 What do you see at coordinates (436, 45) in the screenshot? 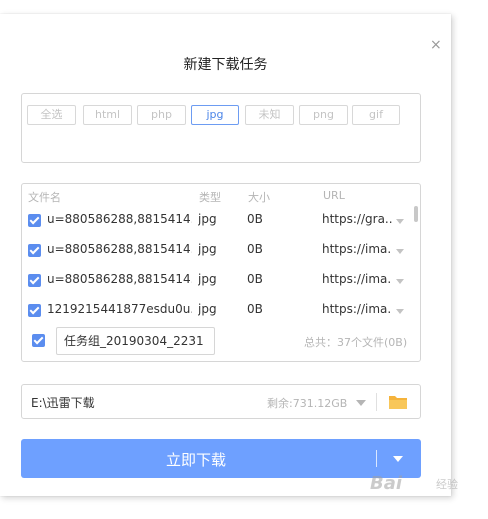
I see `close-icon: ×` at bounding box center [436, 45].